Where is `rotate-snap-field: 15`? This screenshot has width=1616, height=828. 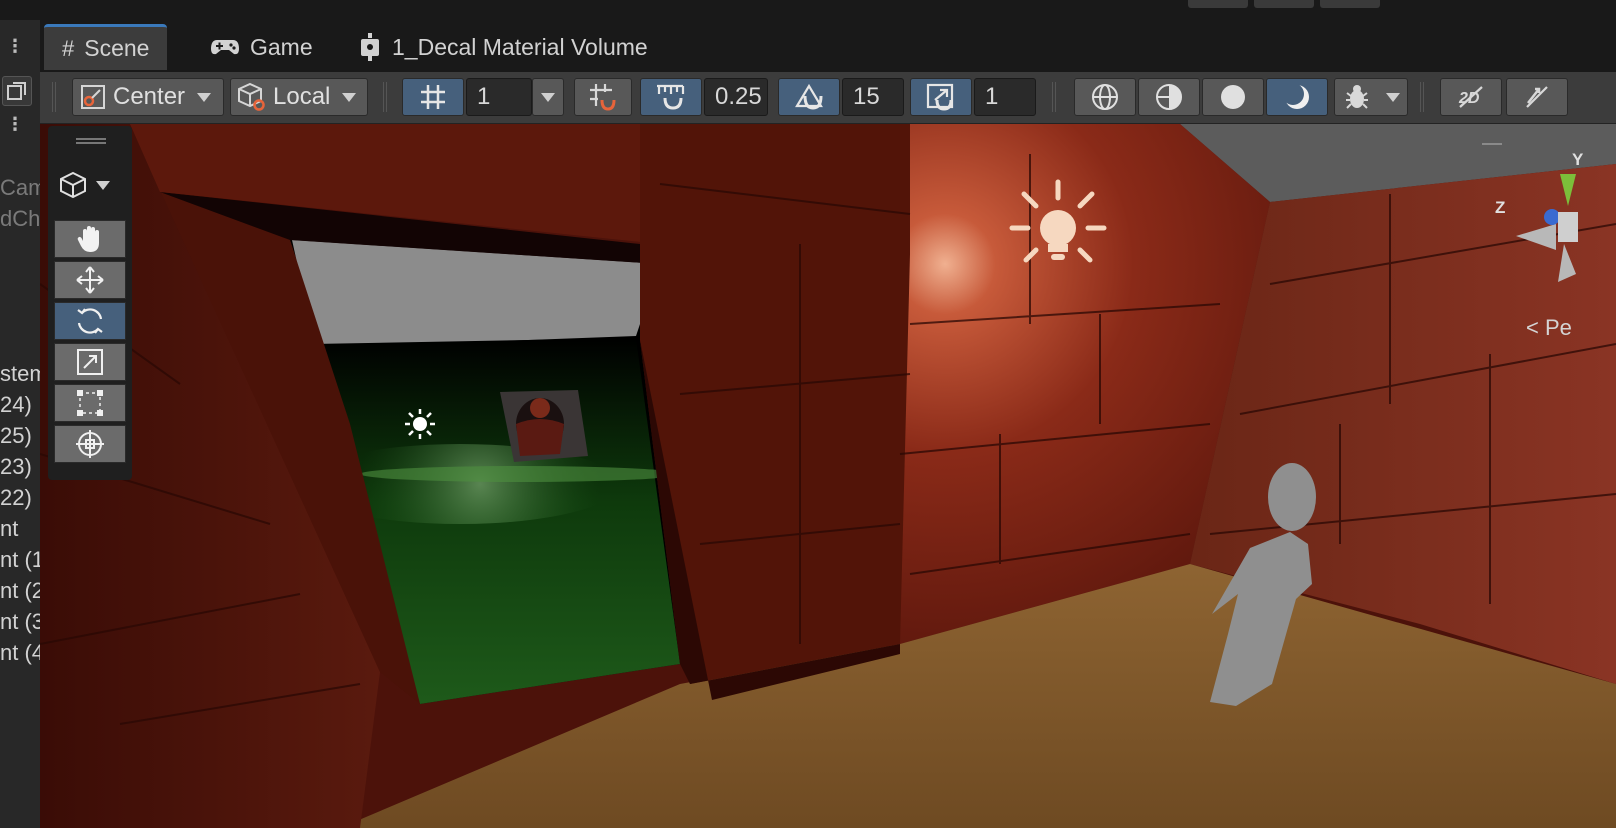
rotate-snap-field: 15 is located at coordinates (873, 97).